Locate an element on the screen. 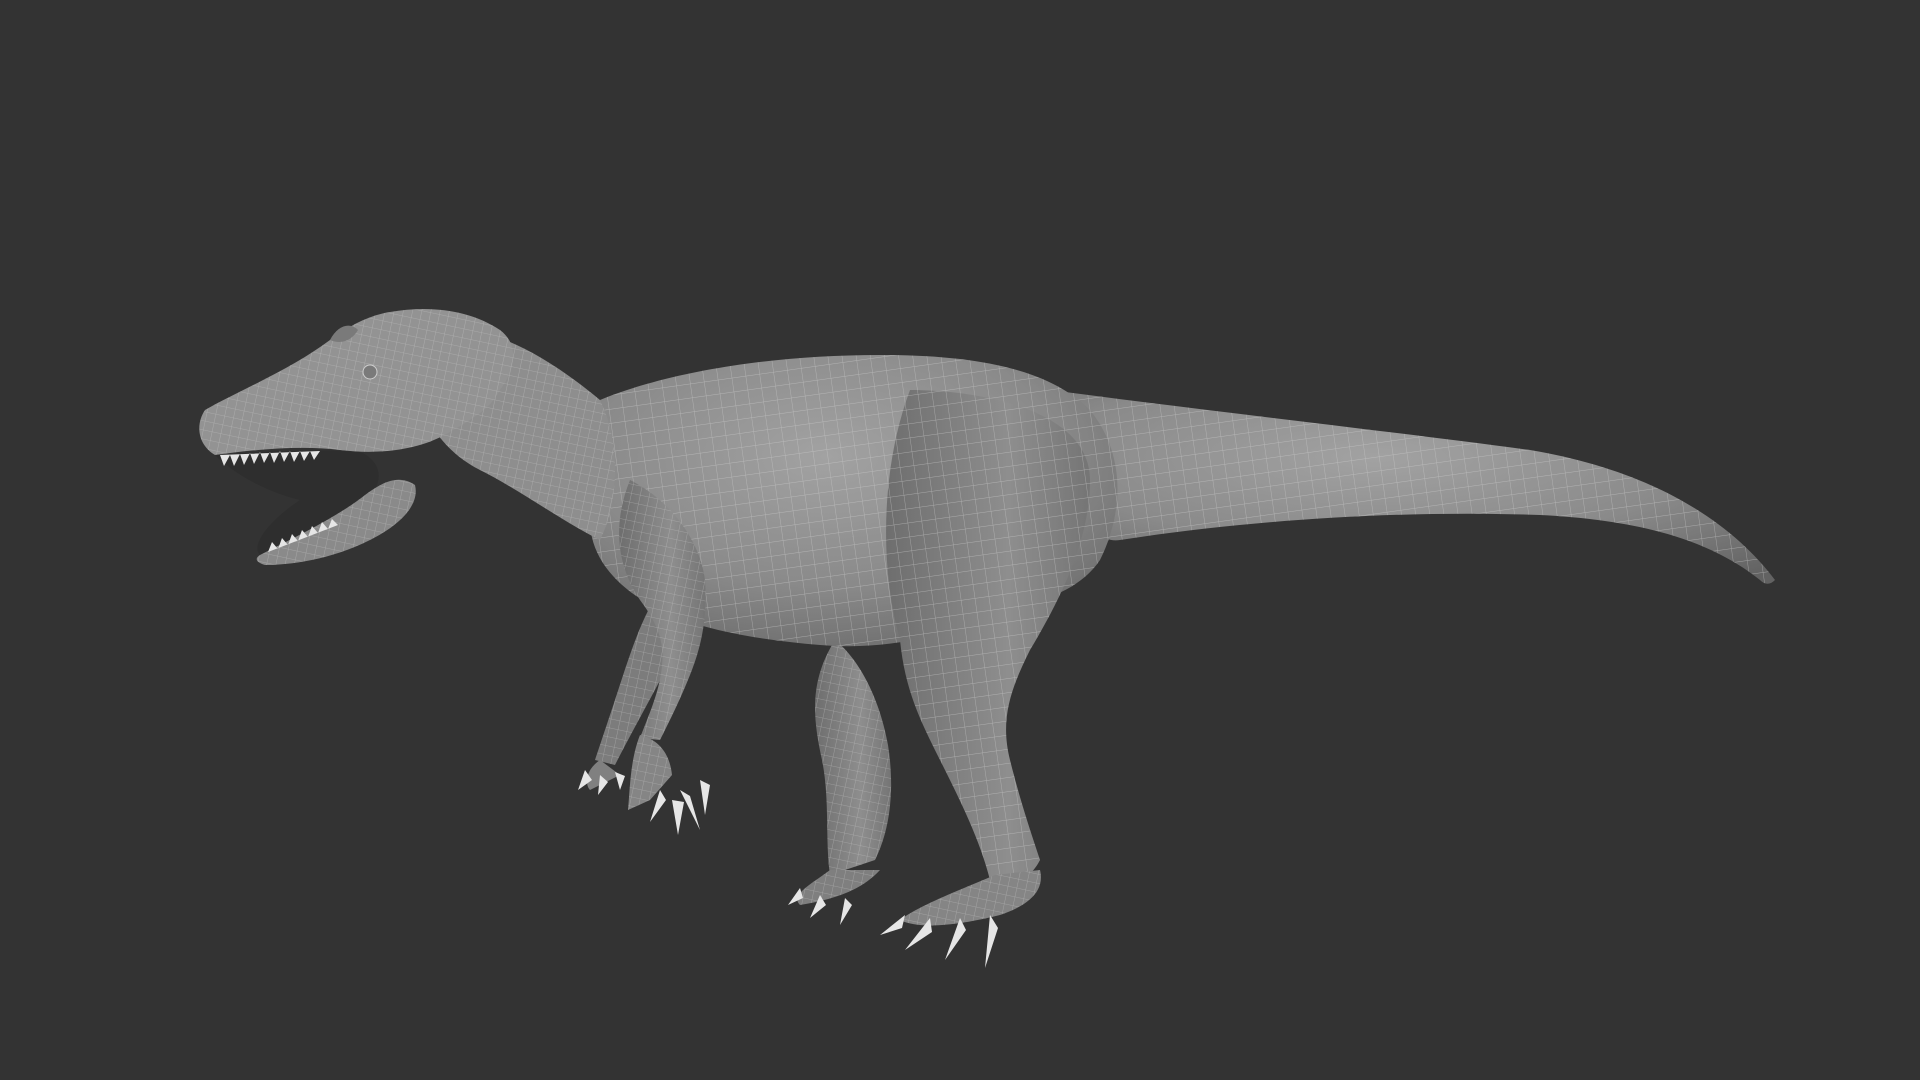  far-hind-leg is located at coordinates (840, 782).